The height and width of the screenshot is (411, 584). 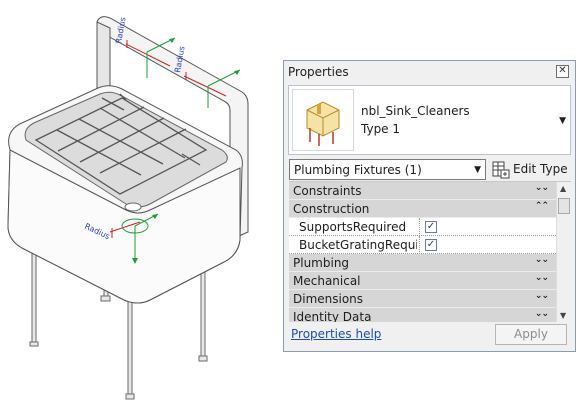 I want to click on group-label: Plumbing, so click(x=321, y=263).